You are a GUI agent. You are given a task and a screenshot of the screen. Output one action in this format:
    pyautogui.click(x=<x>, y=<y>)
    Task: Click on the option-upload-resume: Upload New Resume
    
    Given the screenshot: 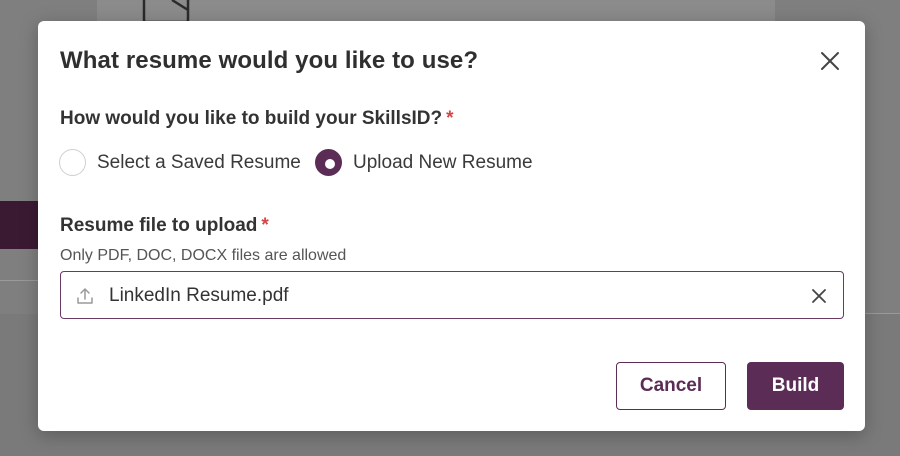 What is the action you would take?
    pyautogui.click(x=424, y=162)
    